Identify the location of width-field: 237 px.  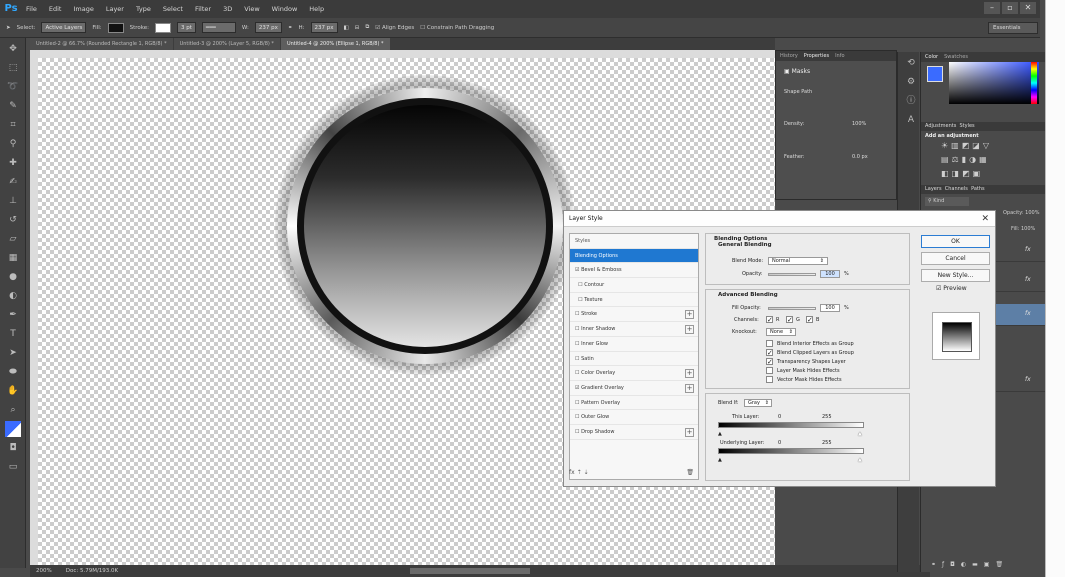
(268, 27).